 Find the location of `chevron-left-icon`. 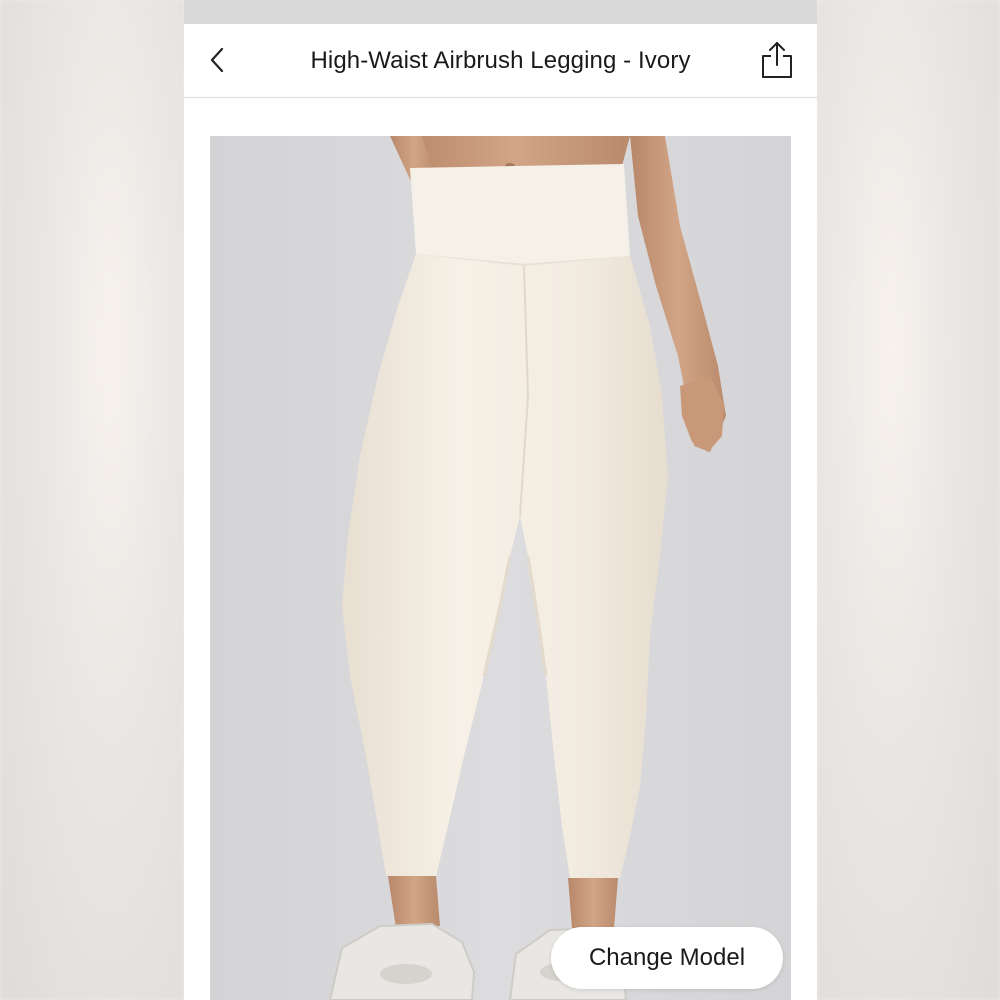

chevron-left-icon is located at coordinates (217, 60).